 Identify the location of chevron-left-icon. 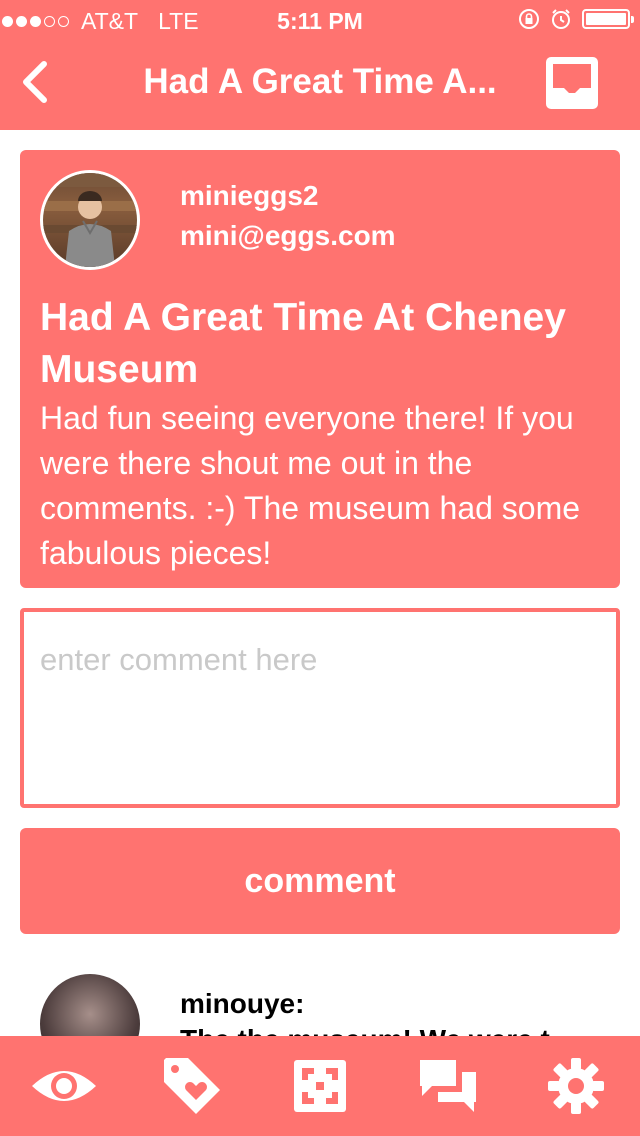
(35, 82).